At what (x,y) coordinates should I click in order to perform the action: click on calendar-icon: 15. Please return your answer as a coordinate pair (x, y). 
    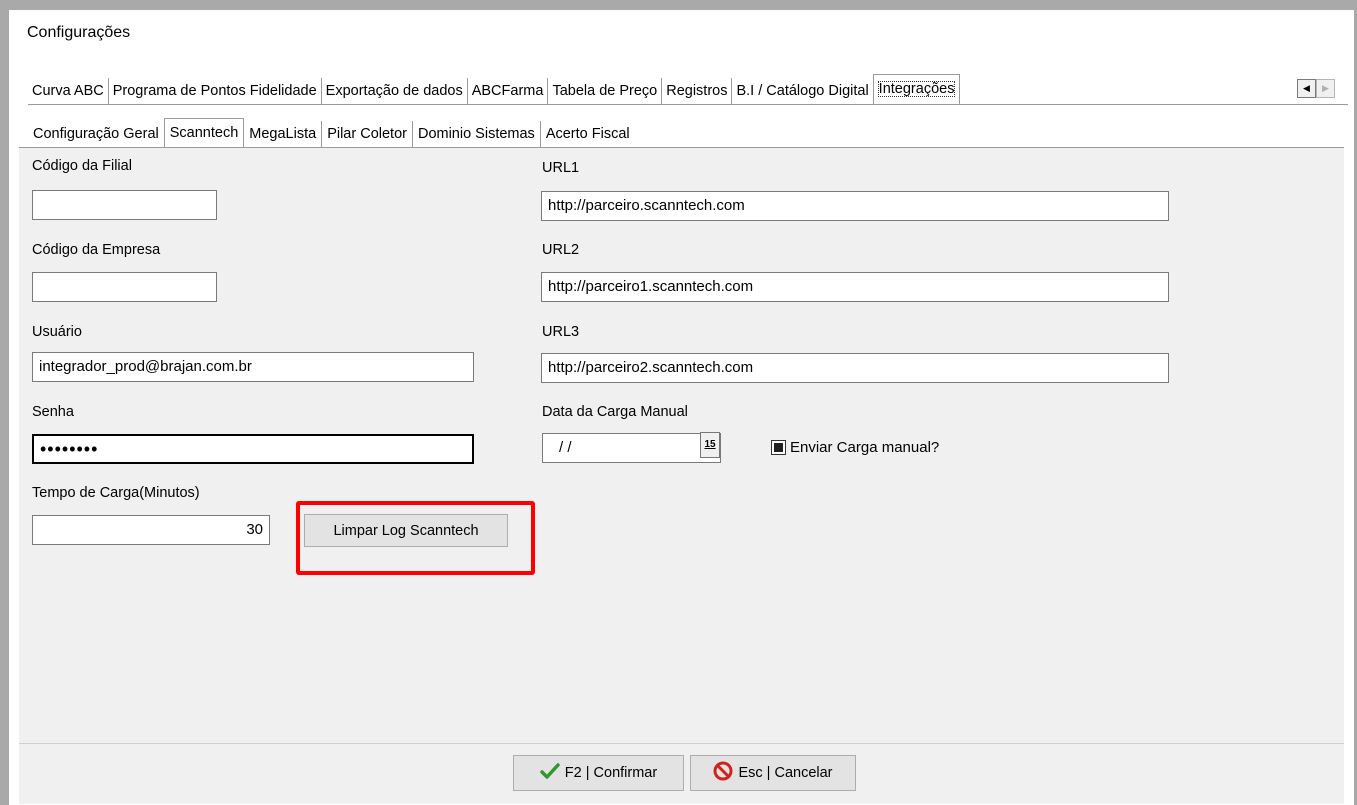
    Looking at the image, I should click on (710, 445).